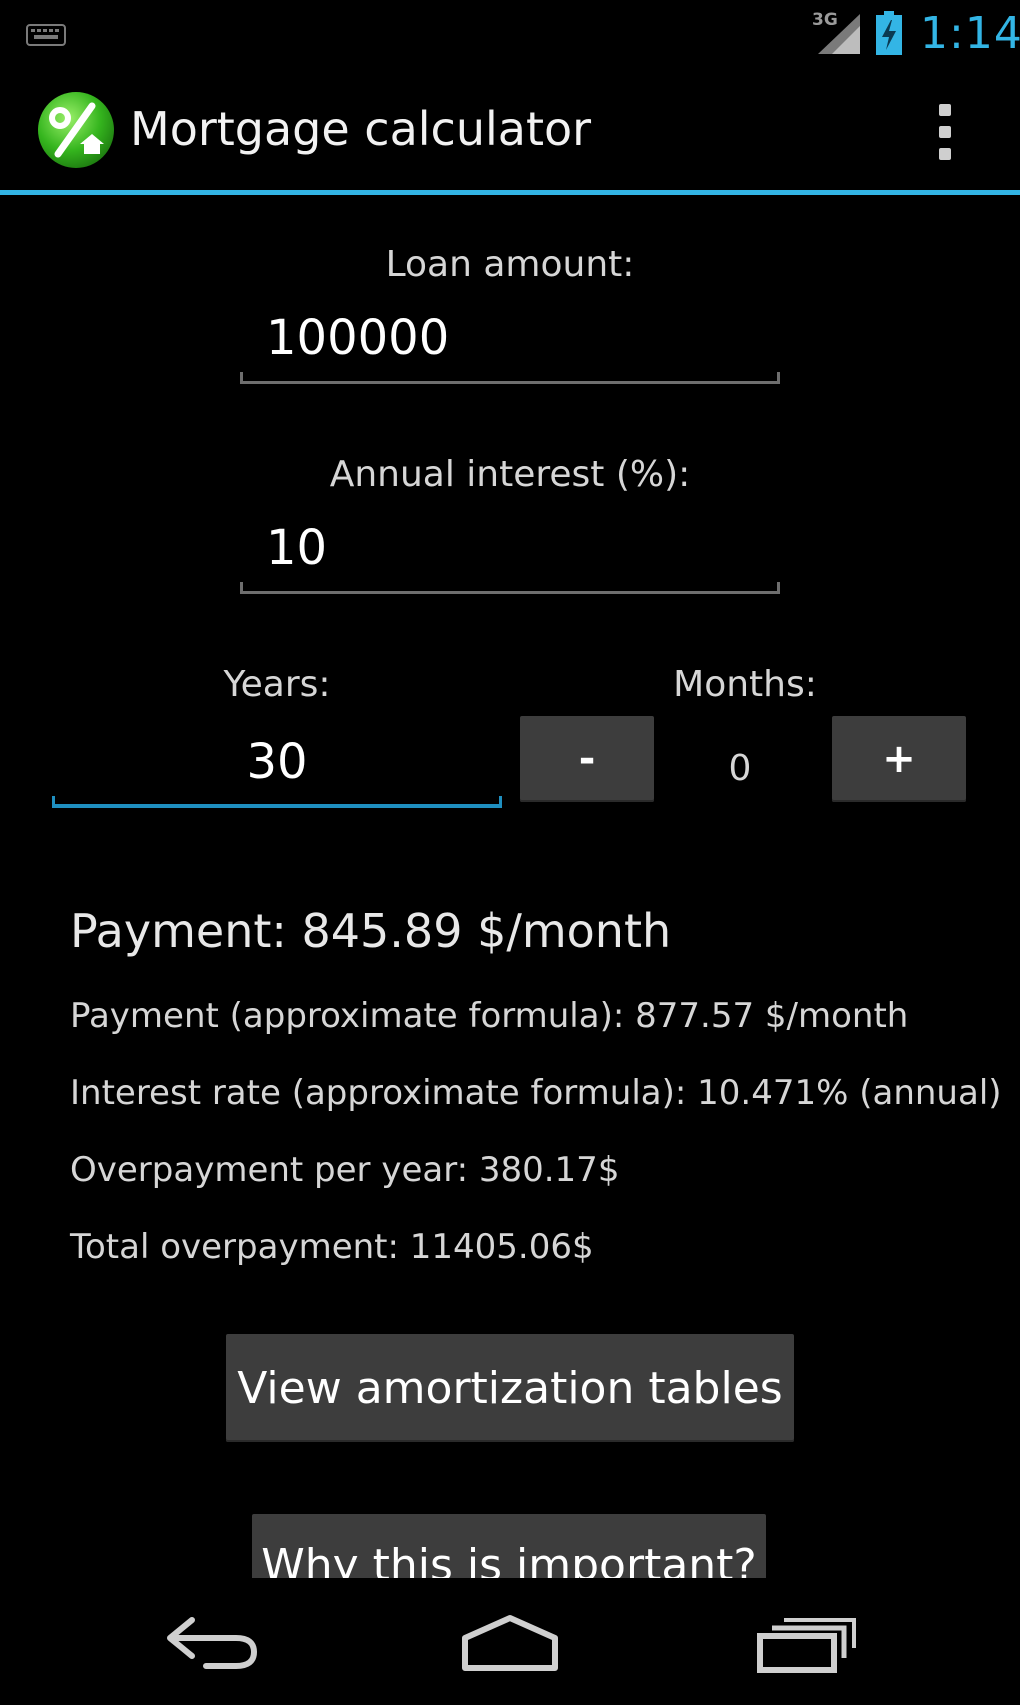 Image resolution: width=1020 pixels, height=1705 pixels. Describe the element at coordinates (371, 931) in the screenshot. I see `payment-result: Payment: 845.89 $/month` at that location.